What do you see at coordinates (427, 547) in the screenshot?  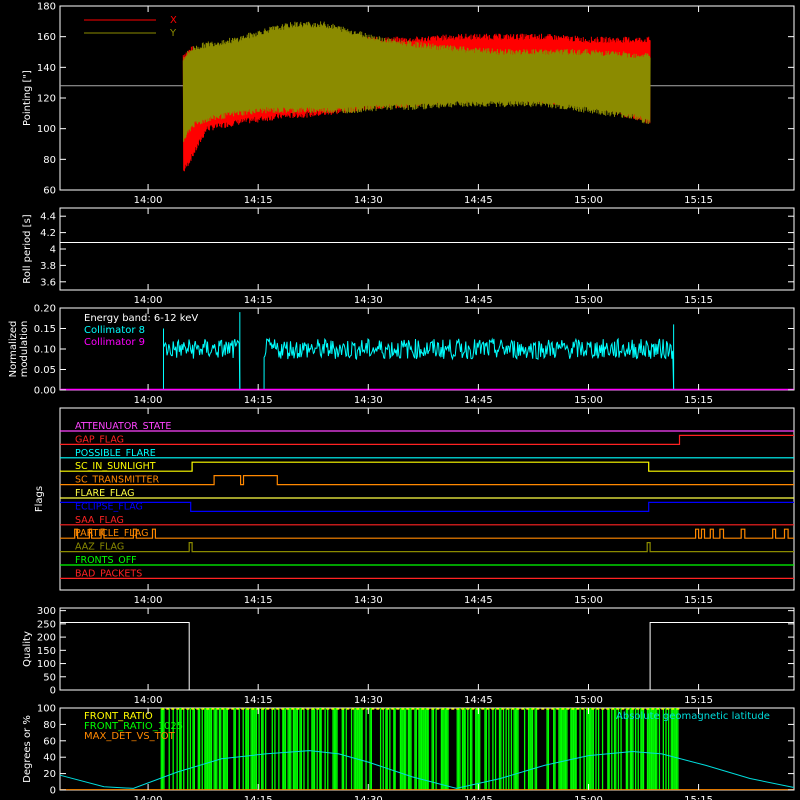 I see `flag-line-aaz-flag` at bounding box center [427, 547].